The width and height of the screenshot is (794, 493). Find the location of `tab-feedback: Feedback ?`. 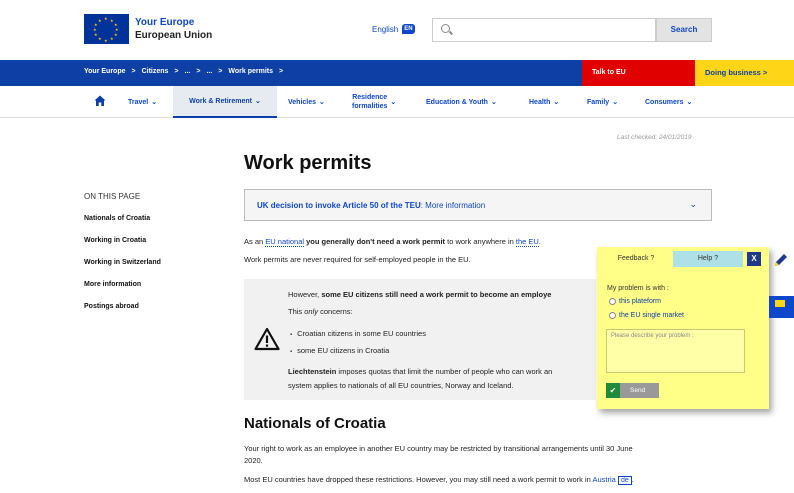

tab-feedback: Feedback ? is located at coordinates (636, 259).